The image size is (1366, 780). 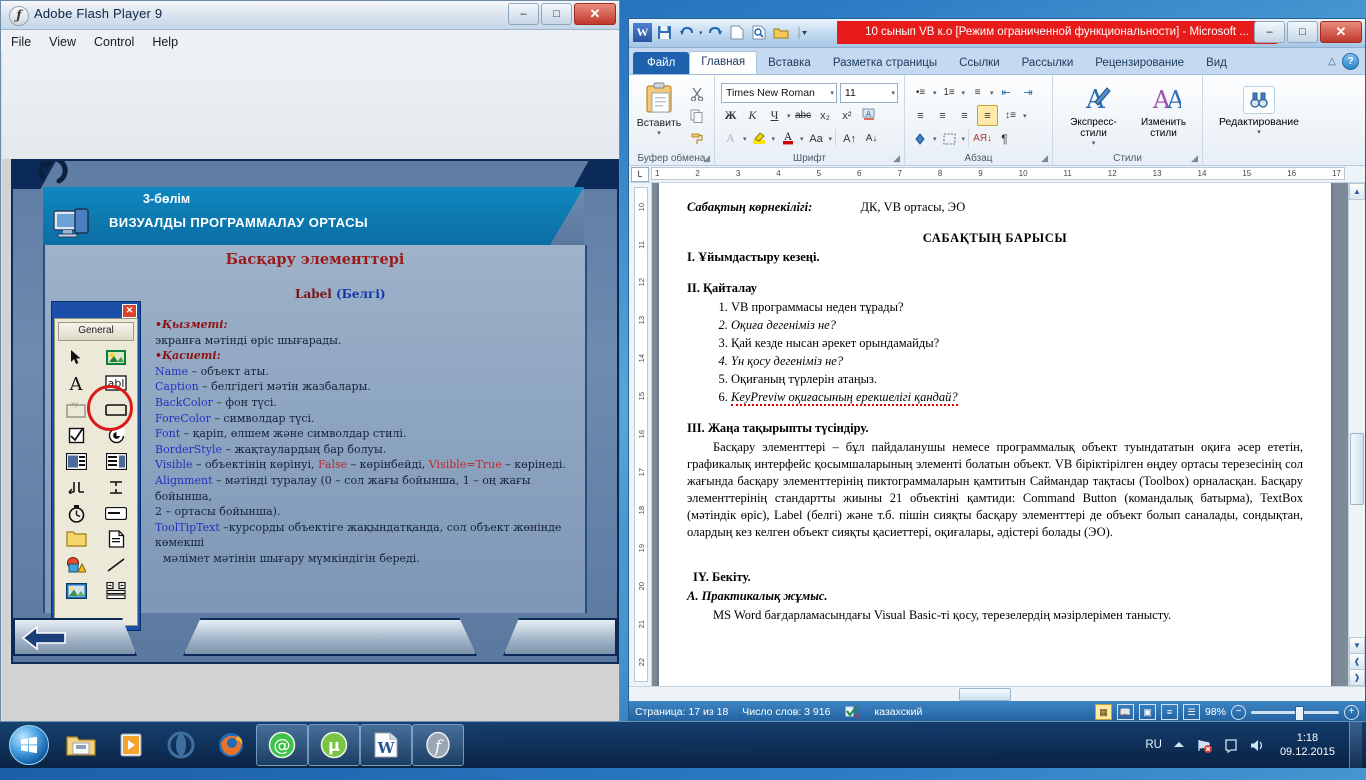 What do you see at coordinates (556, 14) in the screenshot?
I see `flash-maximize-button: □` at bounding box center [556, 14].